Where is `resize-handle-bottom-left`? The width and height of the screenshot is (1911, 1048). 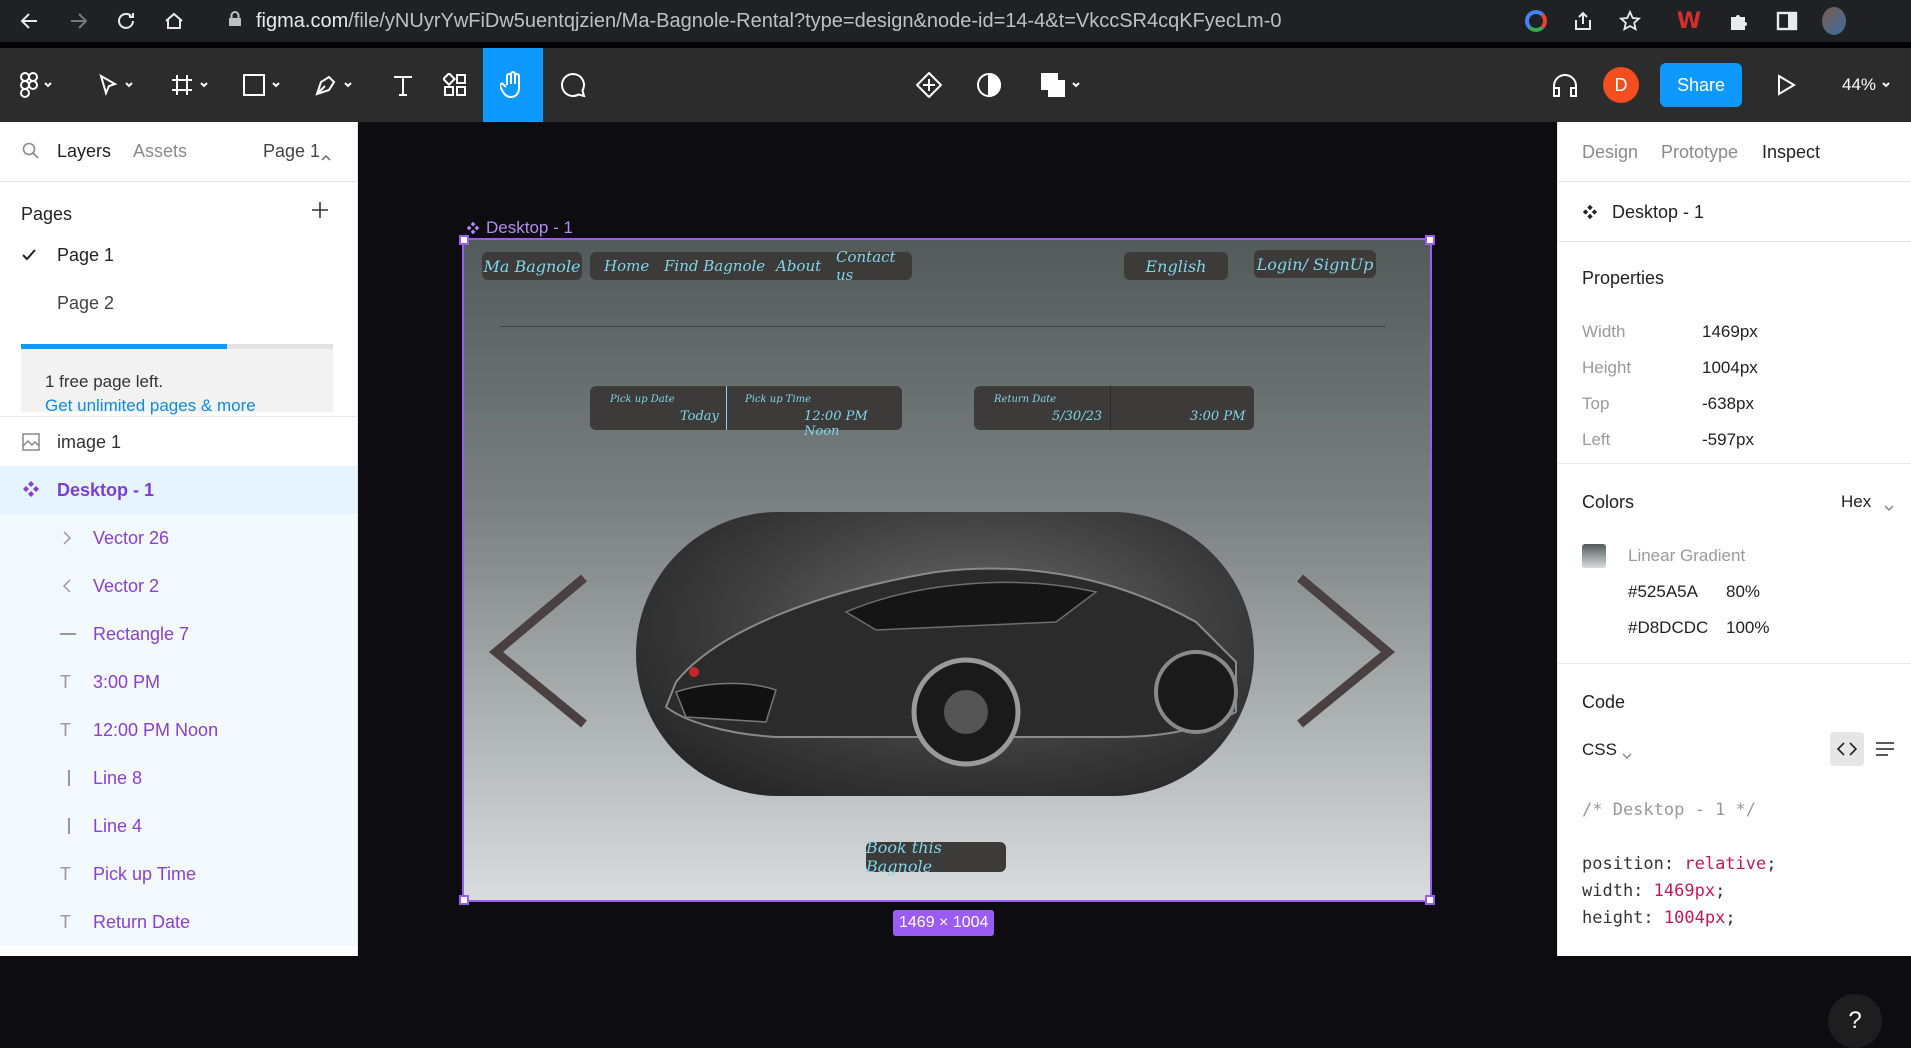 resize-handle-bottom-left is located at coordinates (464, 900).